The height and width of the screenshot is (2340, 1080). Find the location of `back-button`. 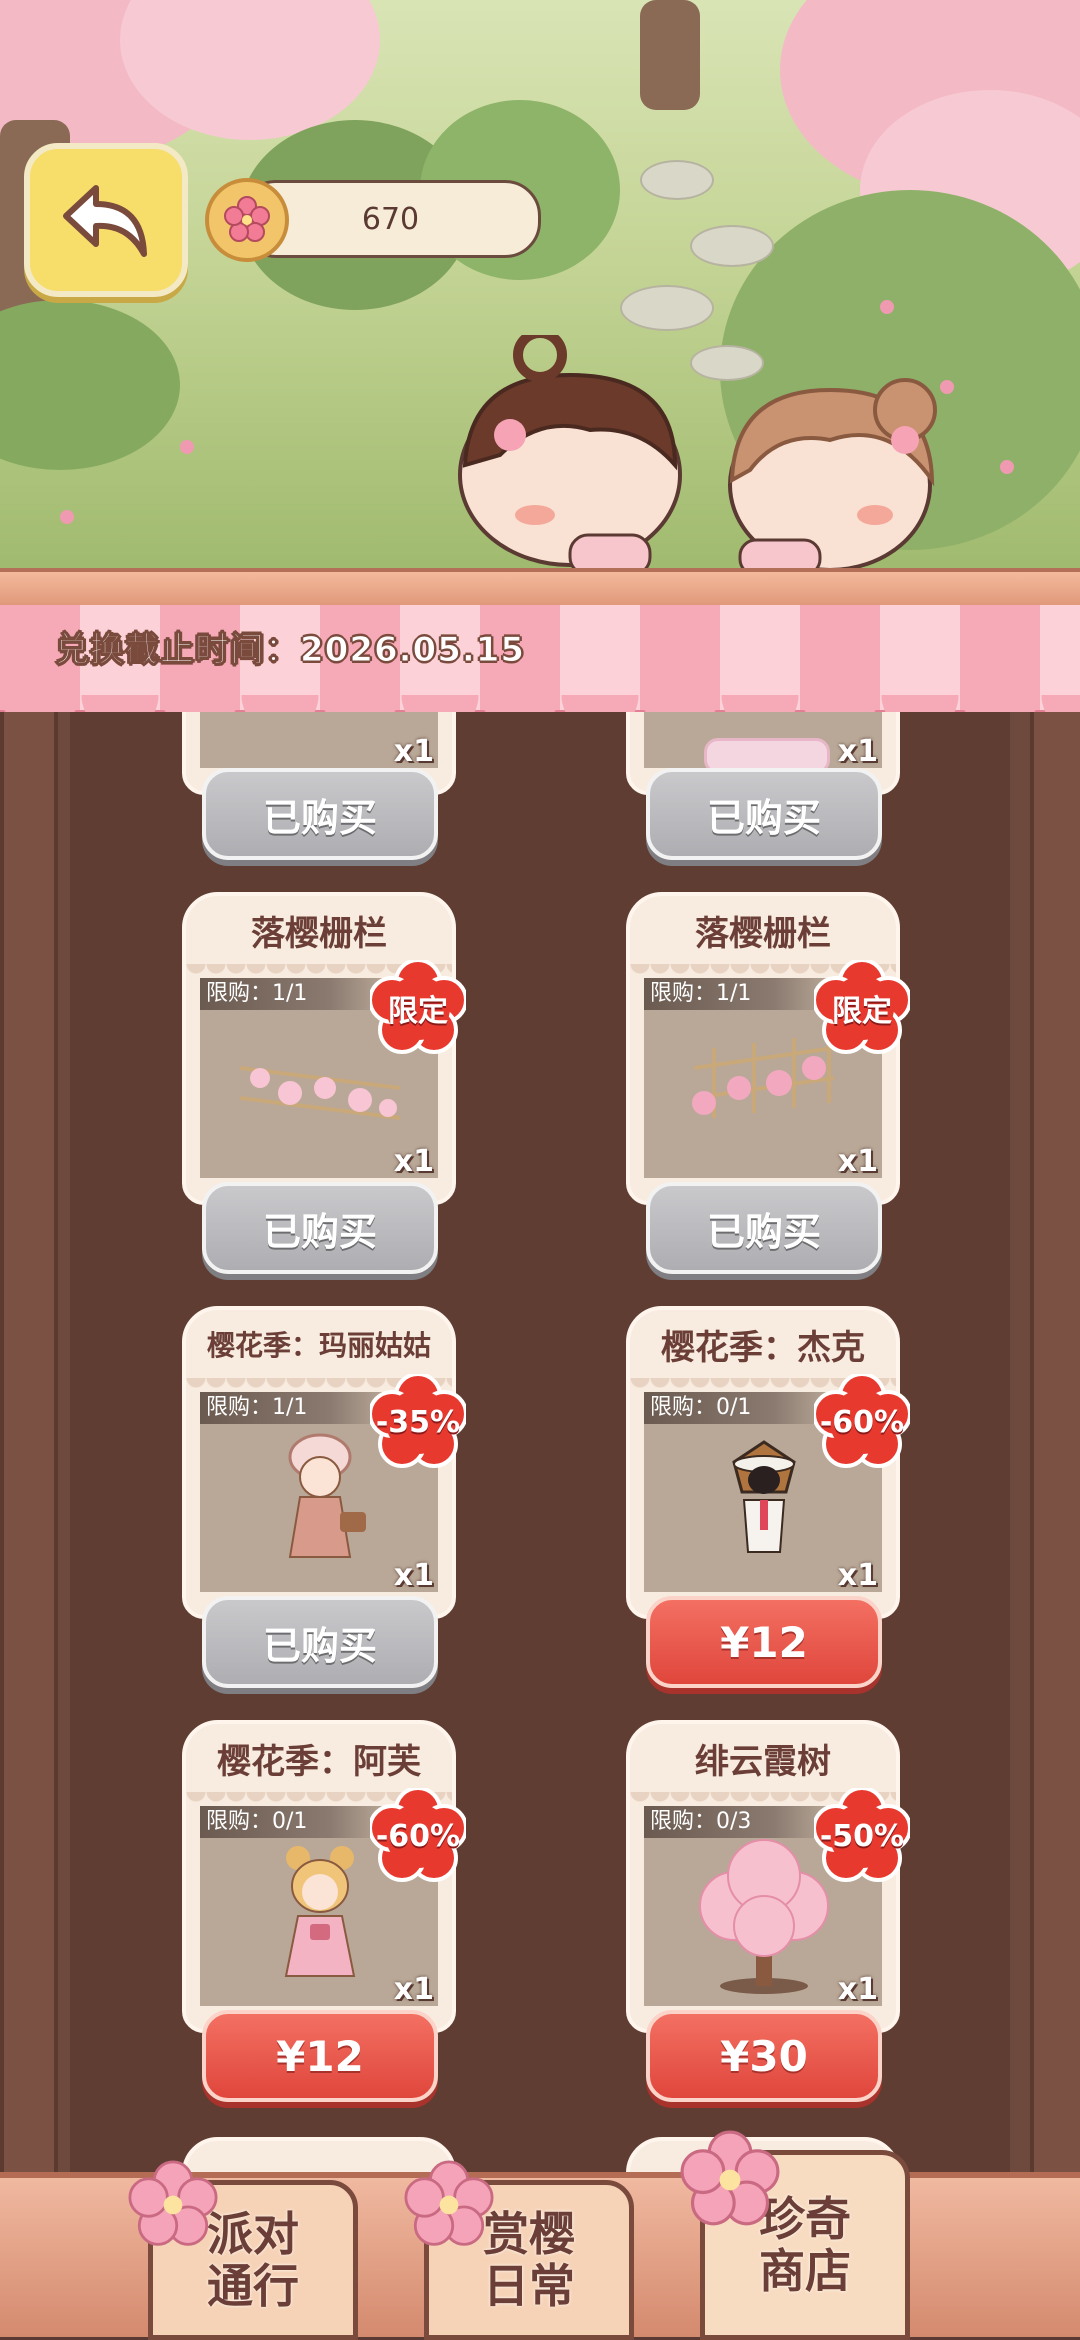

back-button is located at coordinates (106, 220).